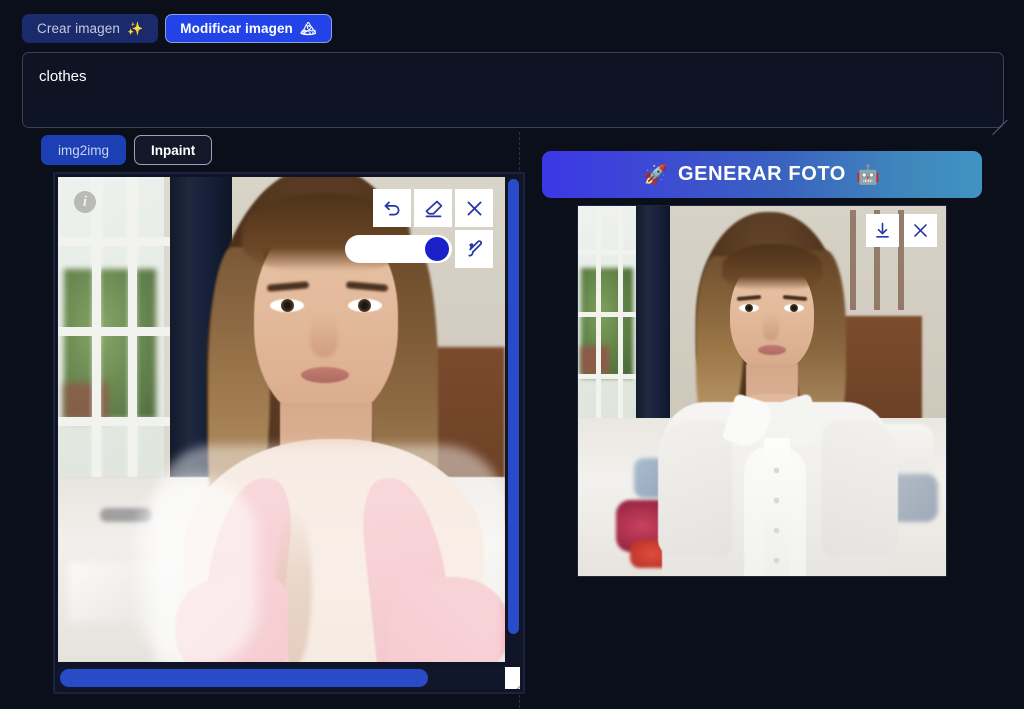 The height and width of the screenshot is (709, 1024). I want to click on tab-inpaint: Inpaint, so click(173, 150).